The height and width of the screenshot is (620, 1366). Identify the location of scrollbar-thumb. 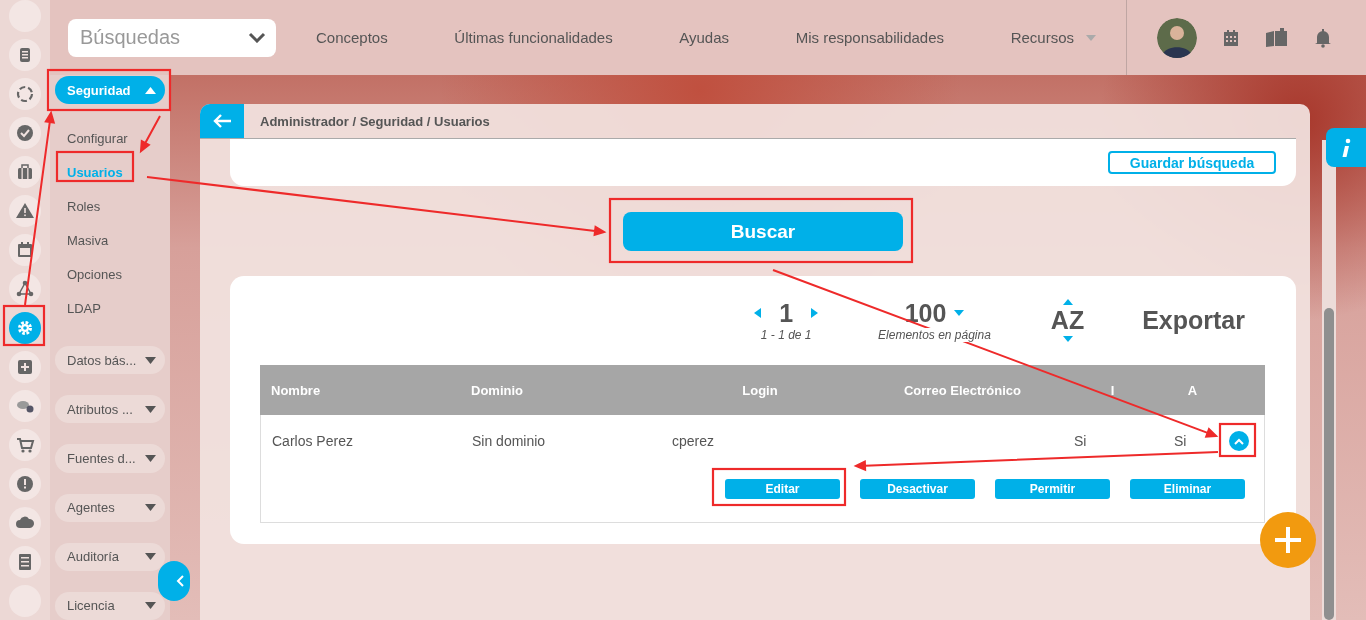
(1329, 464).